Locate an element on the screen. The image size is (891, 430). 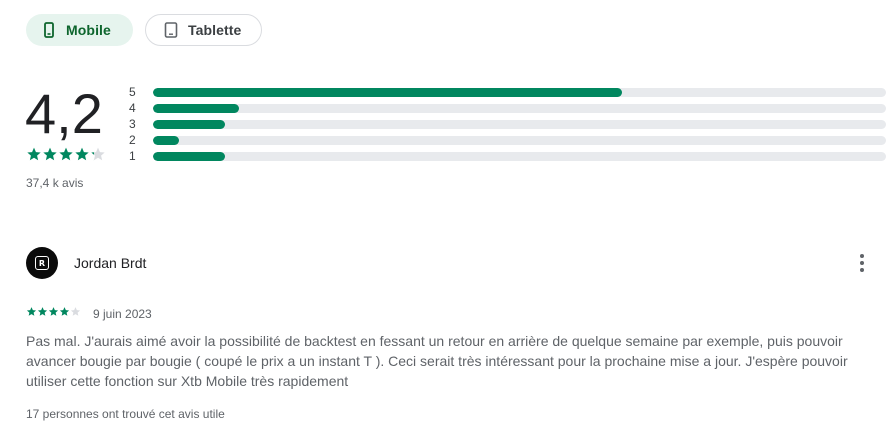
histogram-row-4: 4 is located at coordinates (507, 108).